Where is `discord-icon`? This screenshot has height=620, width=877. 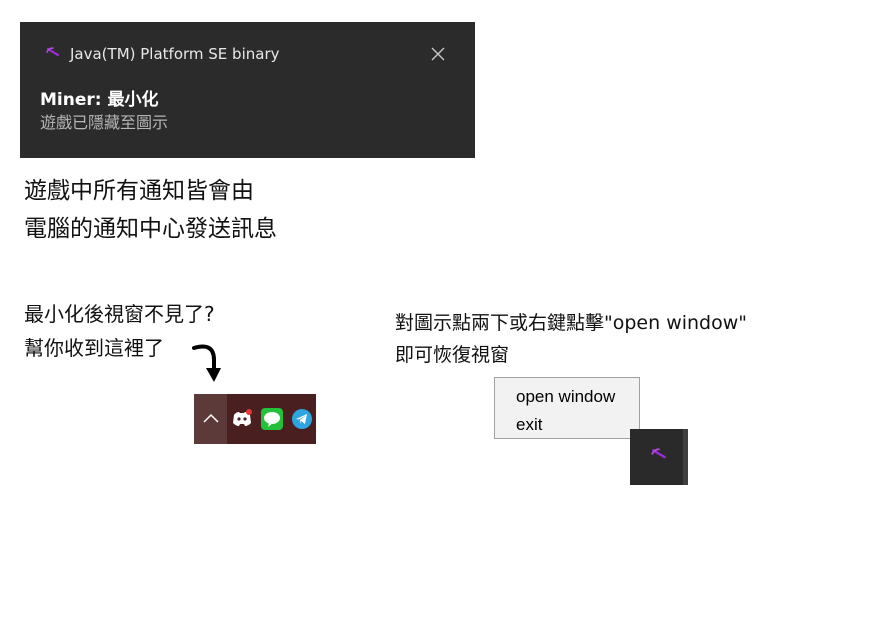
discord-icon is located at coordinates (242, 419).